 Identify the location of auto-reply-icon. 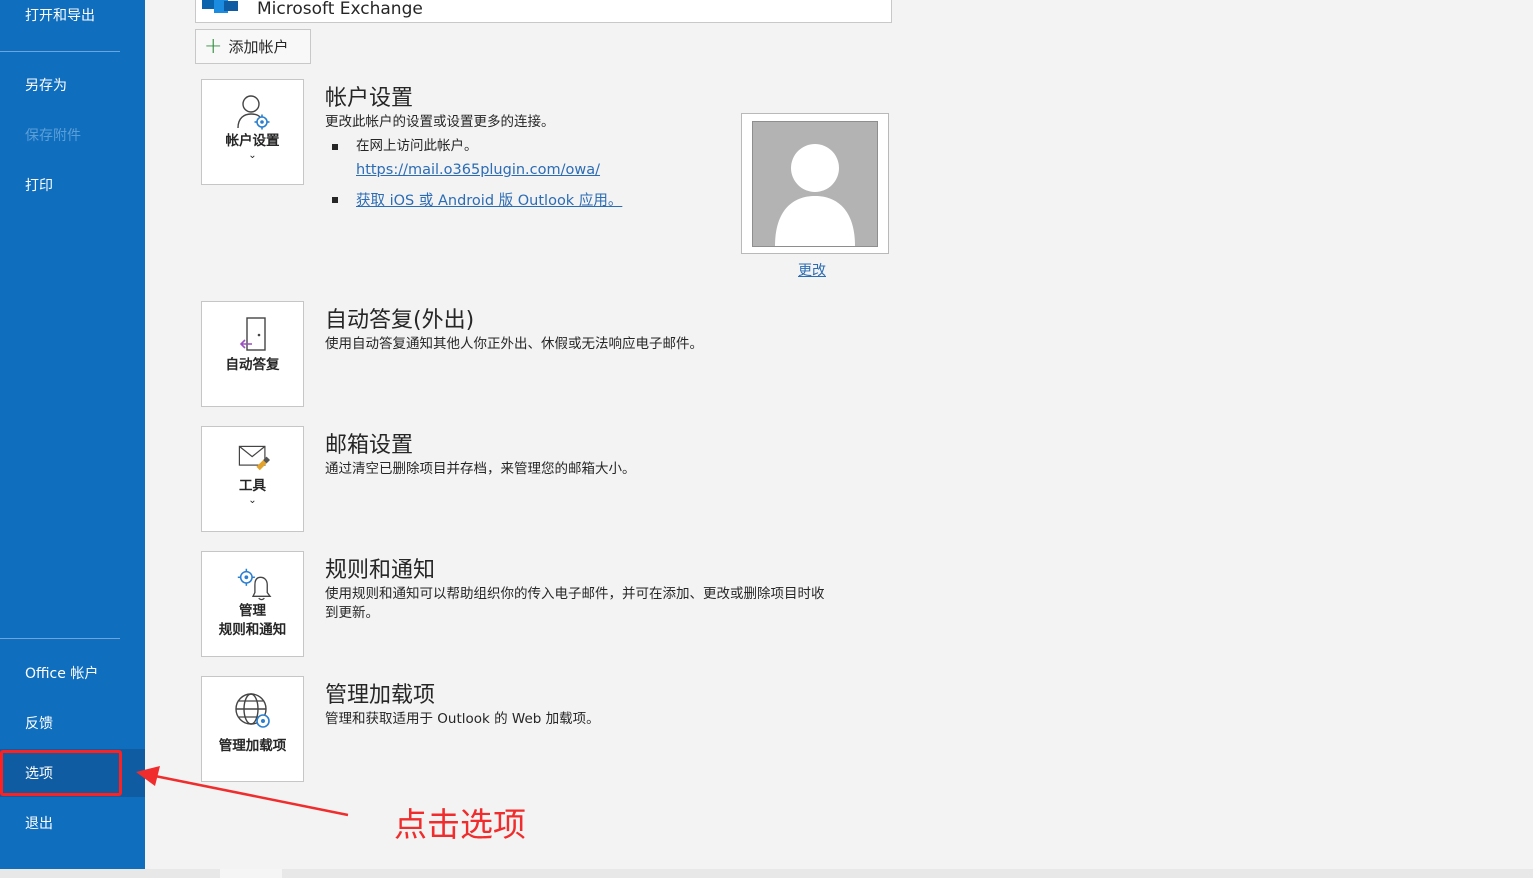
(252, 334).